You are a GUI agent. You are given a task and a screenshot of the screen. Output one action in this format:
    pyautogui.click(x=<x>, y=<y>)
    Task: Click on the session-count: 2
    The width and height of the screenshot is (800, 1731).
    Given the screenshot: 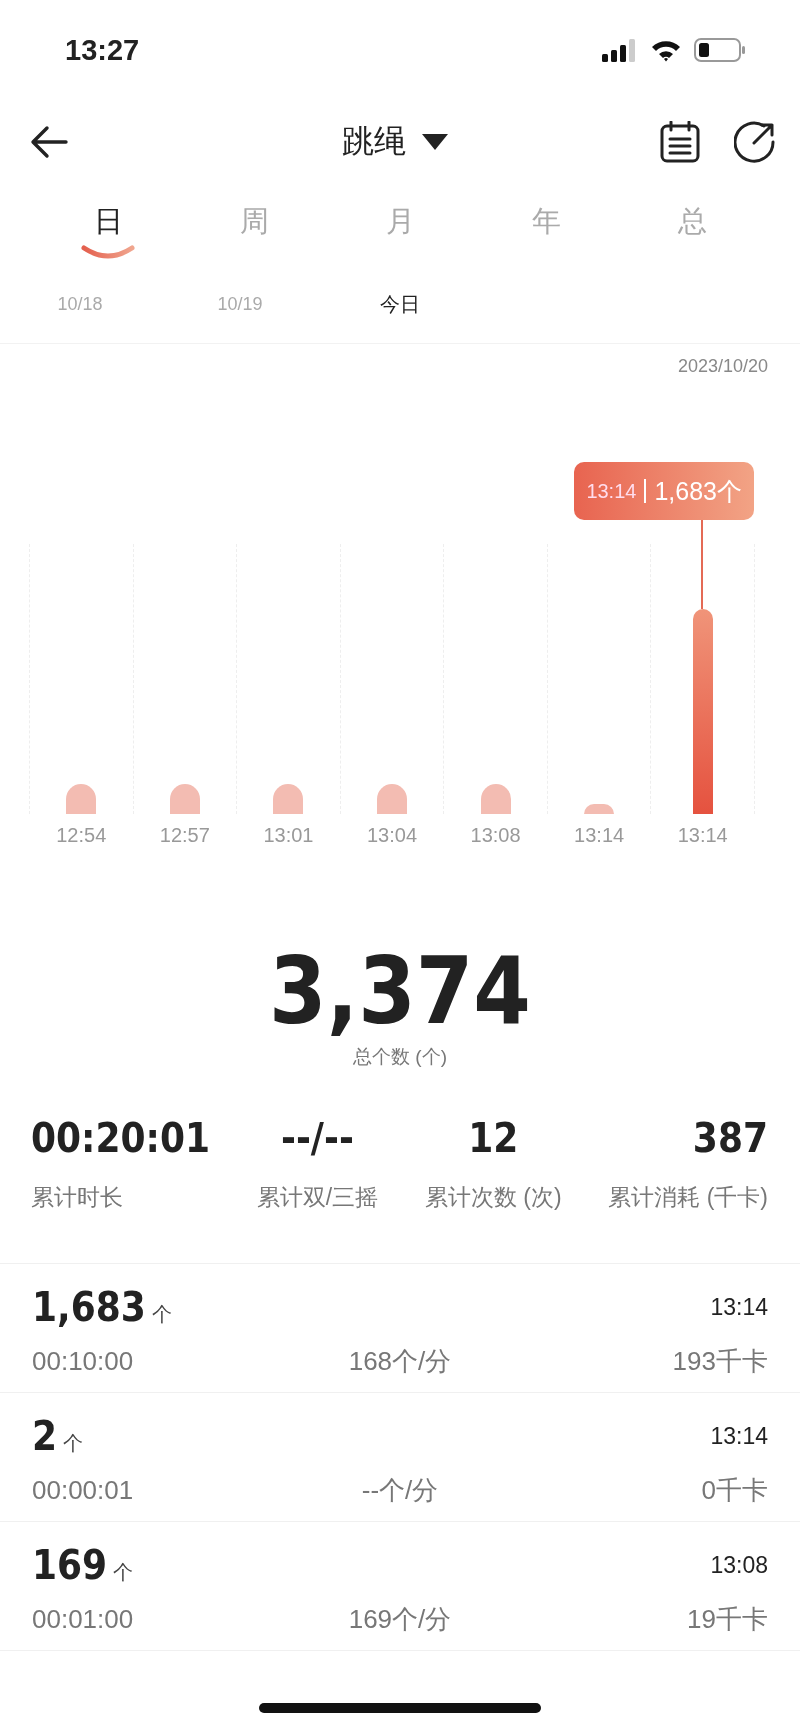 What is the action you would take?
    pyautogui.click(x=45, y=1436)
    